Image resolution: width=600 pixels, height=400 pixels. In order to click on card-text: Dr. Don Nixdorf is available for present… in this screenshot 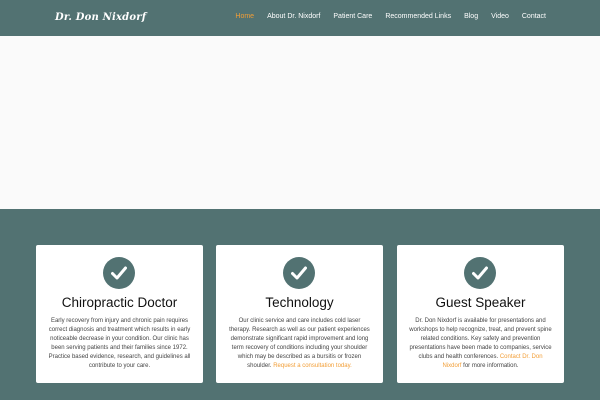, I will do `click(480, 343)`.